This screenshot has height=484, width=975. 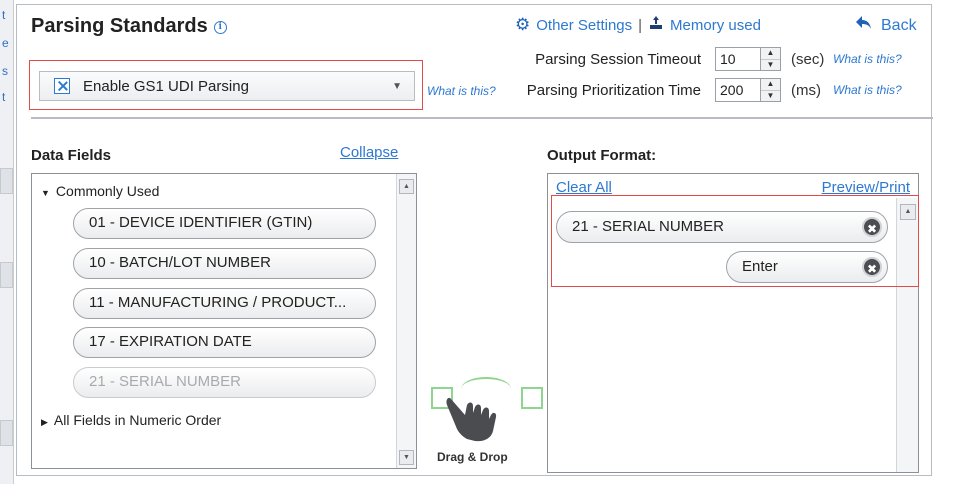 I want to click on memory-used-link: Memory used, so click(x=715, y=25).